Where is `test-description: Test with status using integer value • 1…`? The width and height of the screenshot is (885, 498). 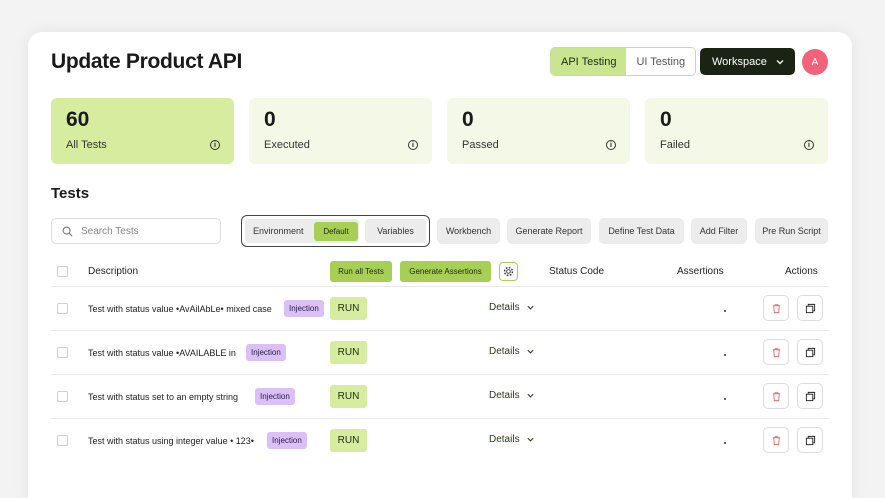 test-description: Test with status using integer value • 1… is located at coordinates (171, 441).